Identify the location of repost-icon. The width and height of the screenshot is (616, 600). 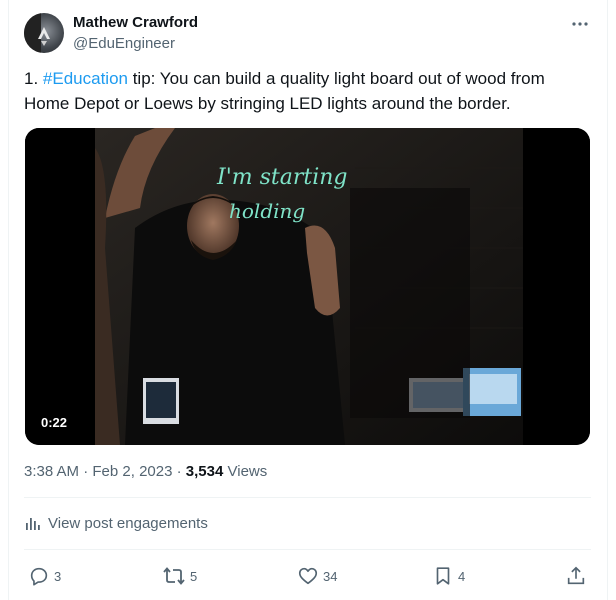
(174, 576).